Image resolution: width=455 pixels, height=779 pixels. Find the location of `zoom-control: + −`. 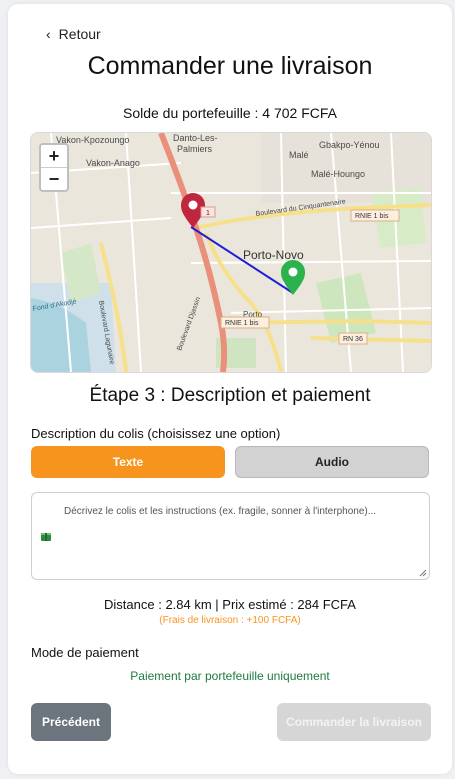

zoom-control: + − is located at coordinates (54, 167).